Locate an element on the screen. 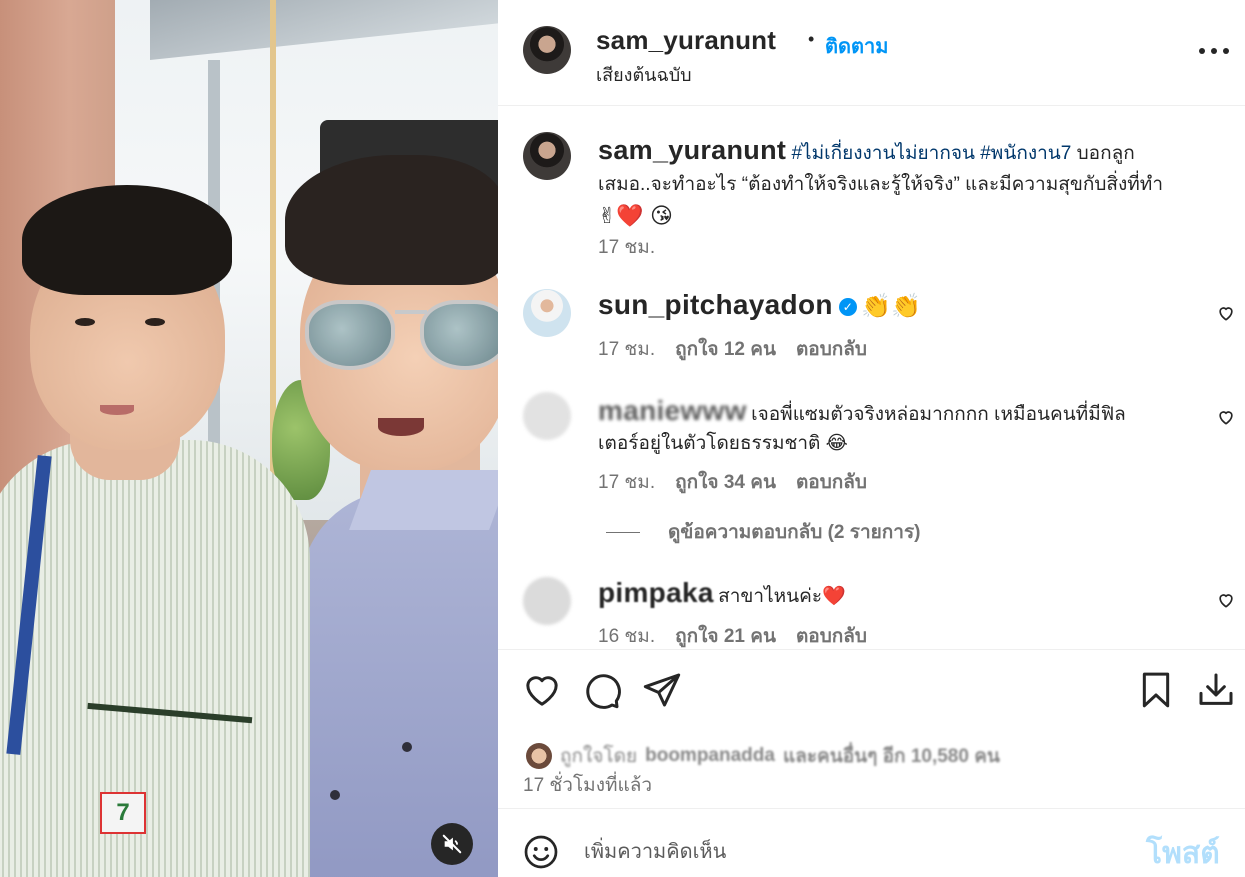  divider is located at coordinates (623, 532).